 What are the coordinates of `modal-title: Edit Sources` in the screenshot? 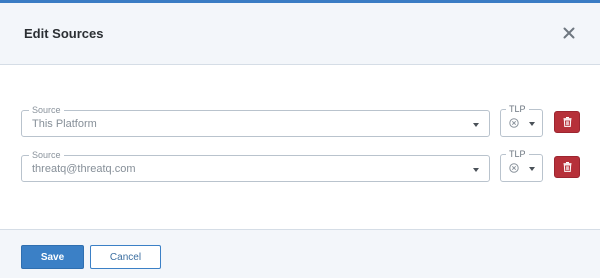 It's located at (64, 33).